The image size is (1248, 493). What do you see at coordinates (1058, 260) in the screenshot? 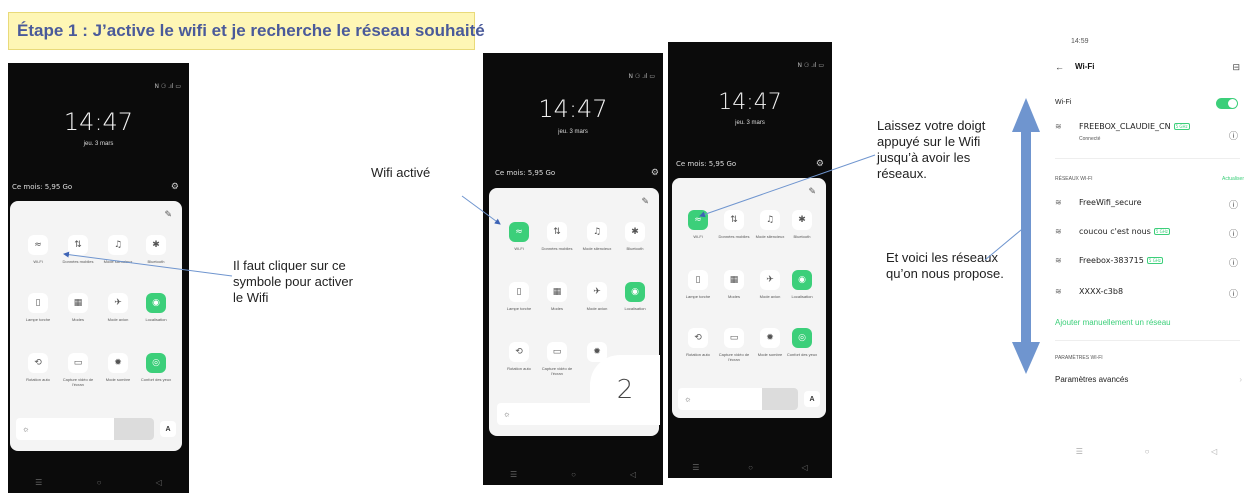
I see `wifi-signal-icon: ≋` at bounding box center [1058, 260].